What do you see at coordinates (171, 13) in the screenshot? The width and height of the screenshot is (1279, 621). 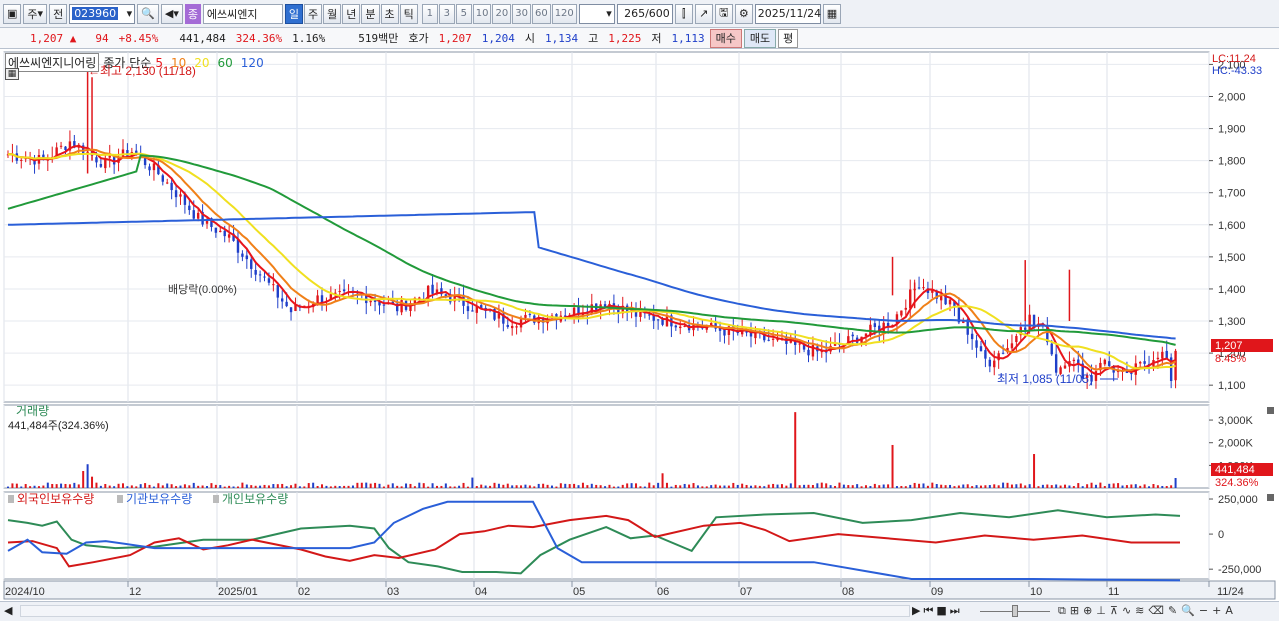 I see `speaker-icon: ◀▾` at bounding box center [171, 13].